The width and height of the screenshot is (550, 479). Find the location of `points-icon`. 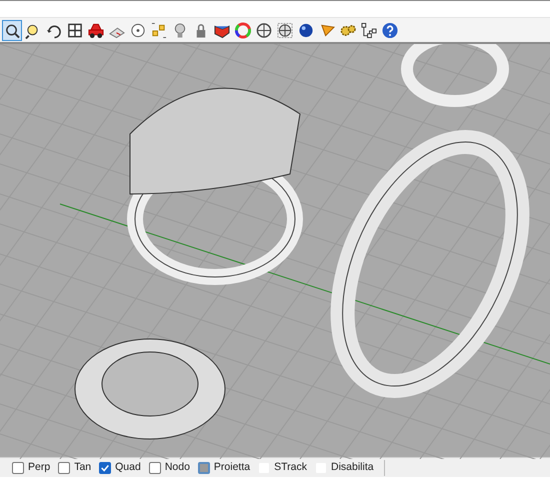

points-icon is located at coordinates (159, 30).